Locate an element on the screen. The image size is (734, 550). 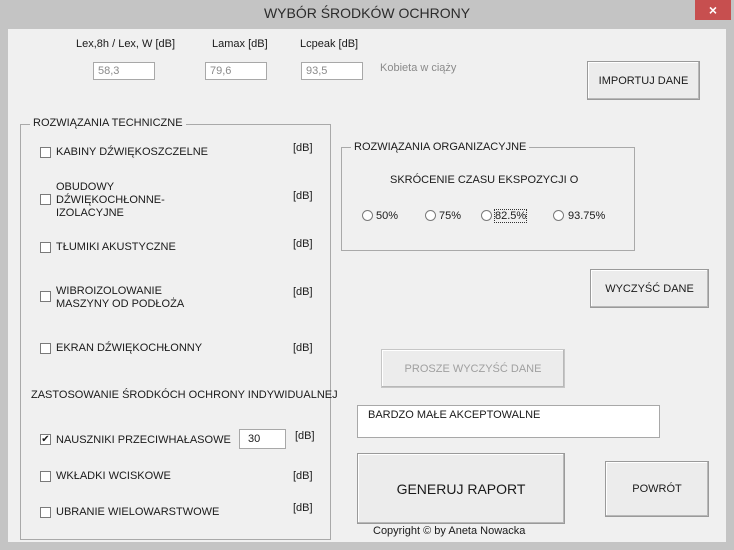
earmuffs-label: NAUSZNIKI PRZECIWHAŁASOWE is located at coordinates (143, 440).